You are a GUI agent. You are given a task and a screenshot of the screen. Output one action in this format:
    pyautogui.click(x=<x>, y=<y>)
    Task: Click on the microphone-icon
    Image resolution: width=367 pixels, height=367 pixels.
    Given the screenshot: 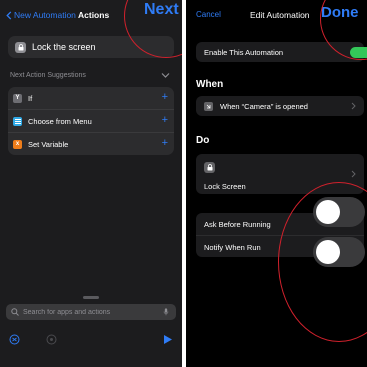 What is the action you would take?
    pyautogui.click(x=166, y=312)
    